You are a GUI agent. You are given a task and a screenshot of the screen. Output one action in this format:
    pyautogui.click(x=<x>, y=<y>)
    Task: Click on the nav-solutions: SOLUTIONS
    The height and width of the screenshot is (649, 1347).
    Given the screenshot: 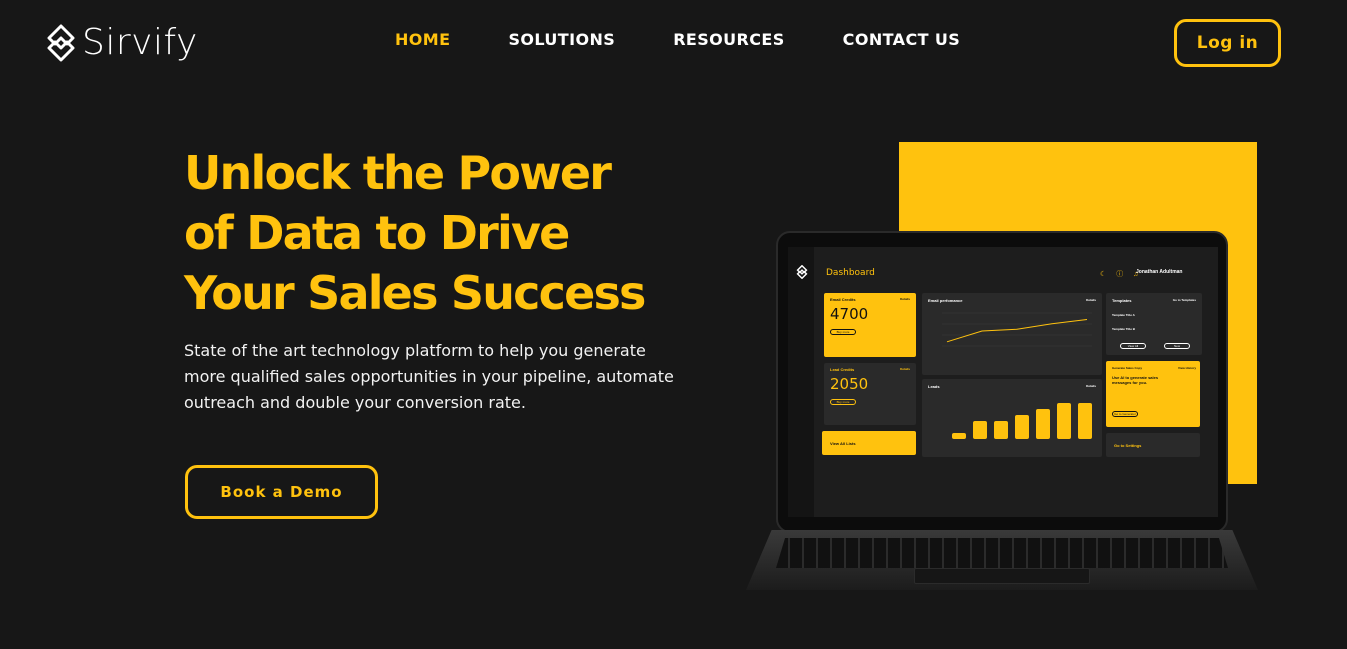 What is the action you would take?
    pyautogui.click(x=561, y=39)
    